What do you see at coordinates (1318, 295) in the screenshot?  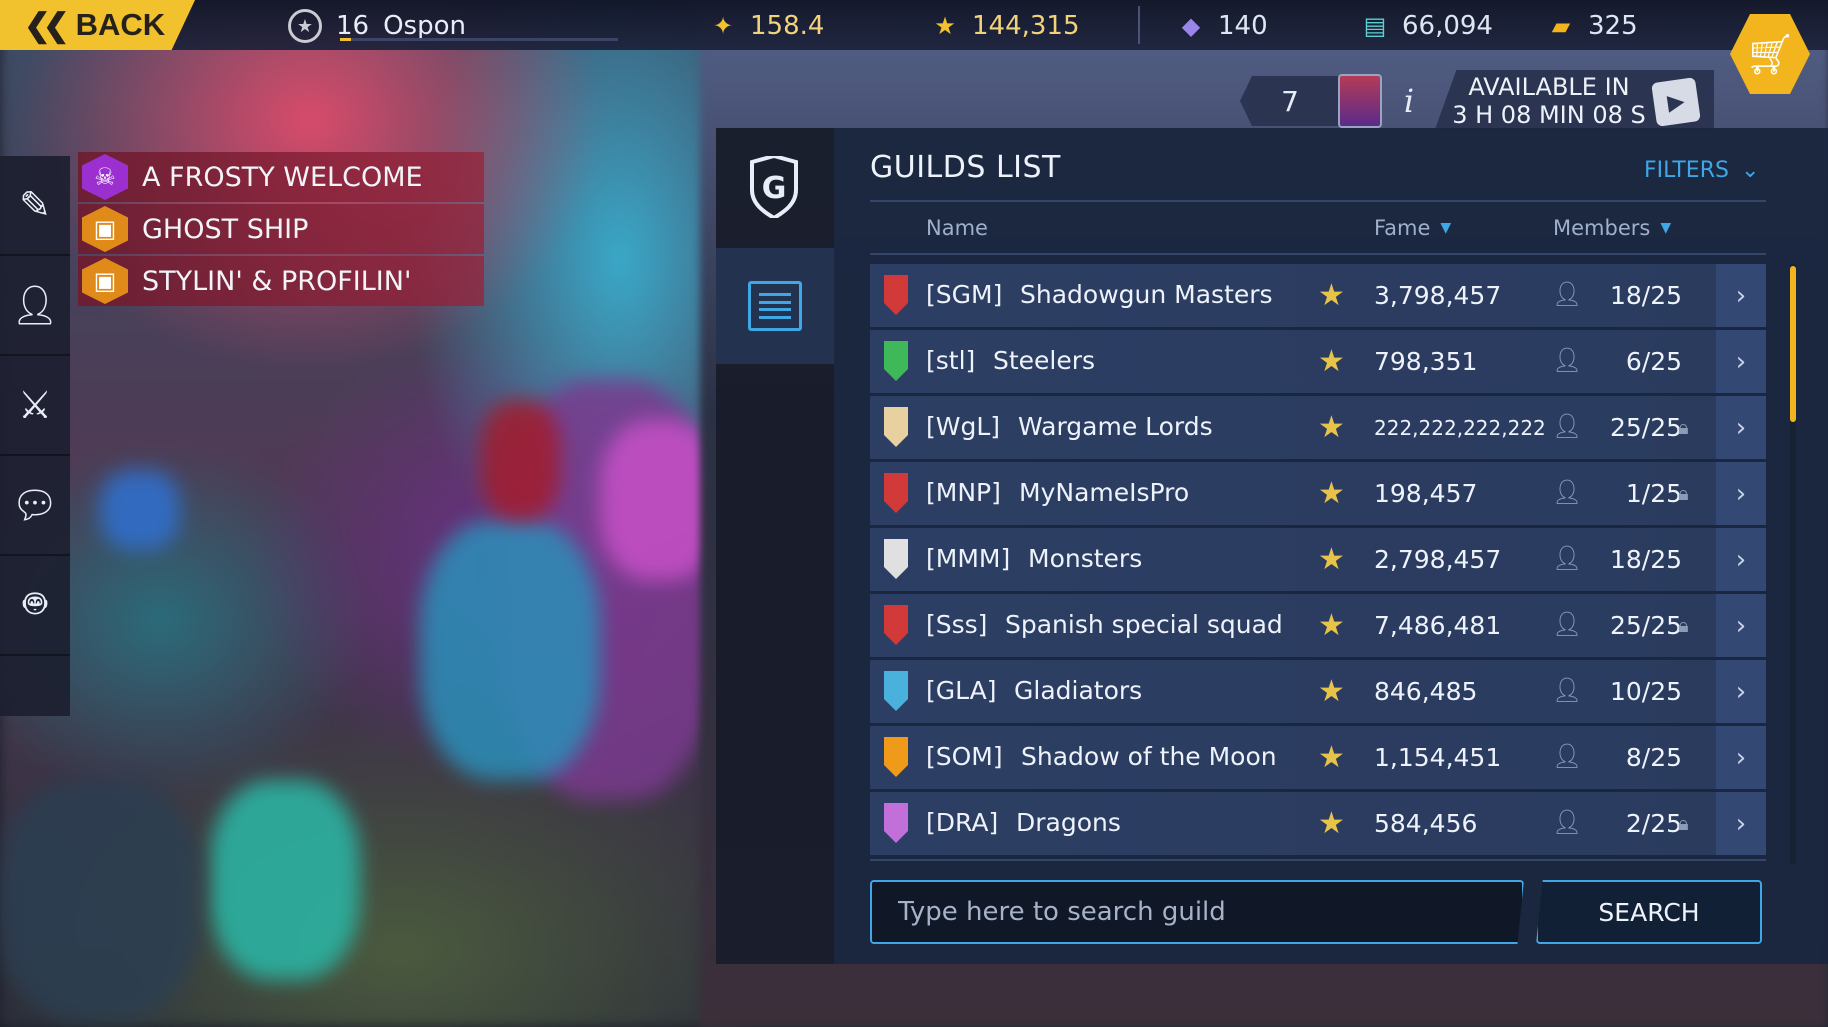 I see `guild-row: [SGM] Shadowgun Masters ★ 3,798,457 👤︎ 18/25 ›` at bounding box center [1318, 295].